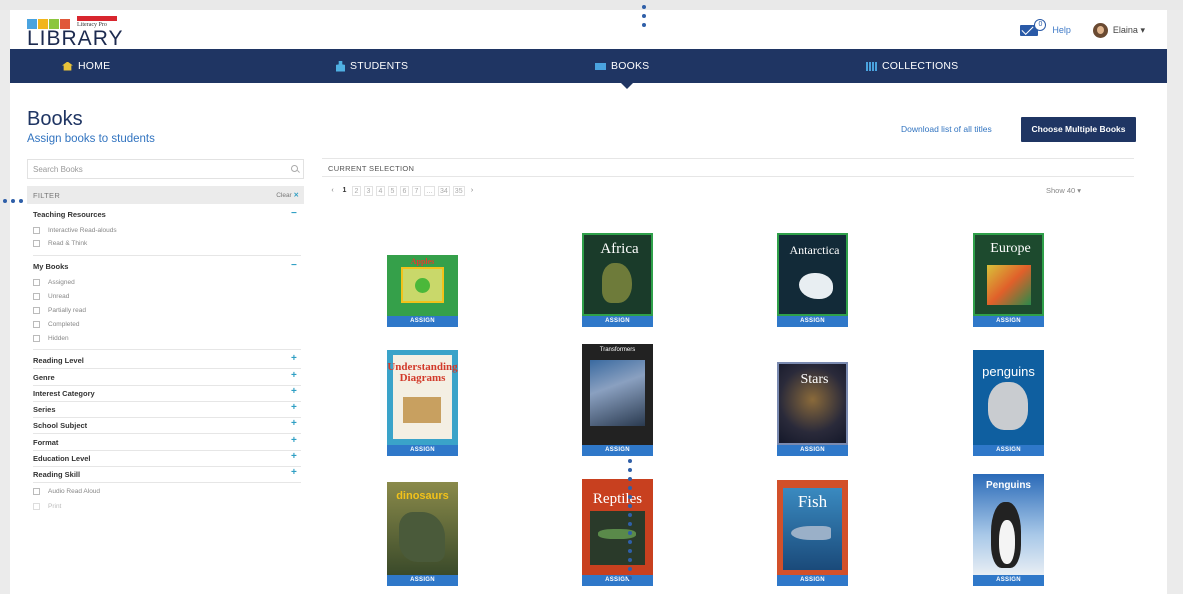 The height and width of the screenshot is (594, 1183). What do you see at coordinates (294, 392) in the screenshot?
I see `expand-toggle-interest-category: +` at bounding box center [294, 392].